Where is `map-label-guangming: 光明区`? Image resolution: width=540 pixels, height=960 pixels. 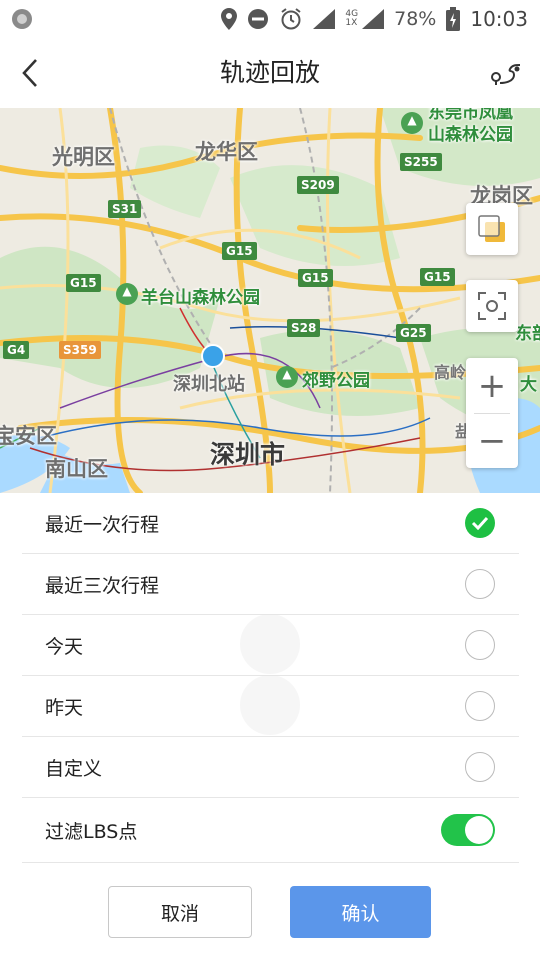 map-label-guangming: 光明区 is located at coordinates (83, 157).